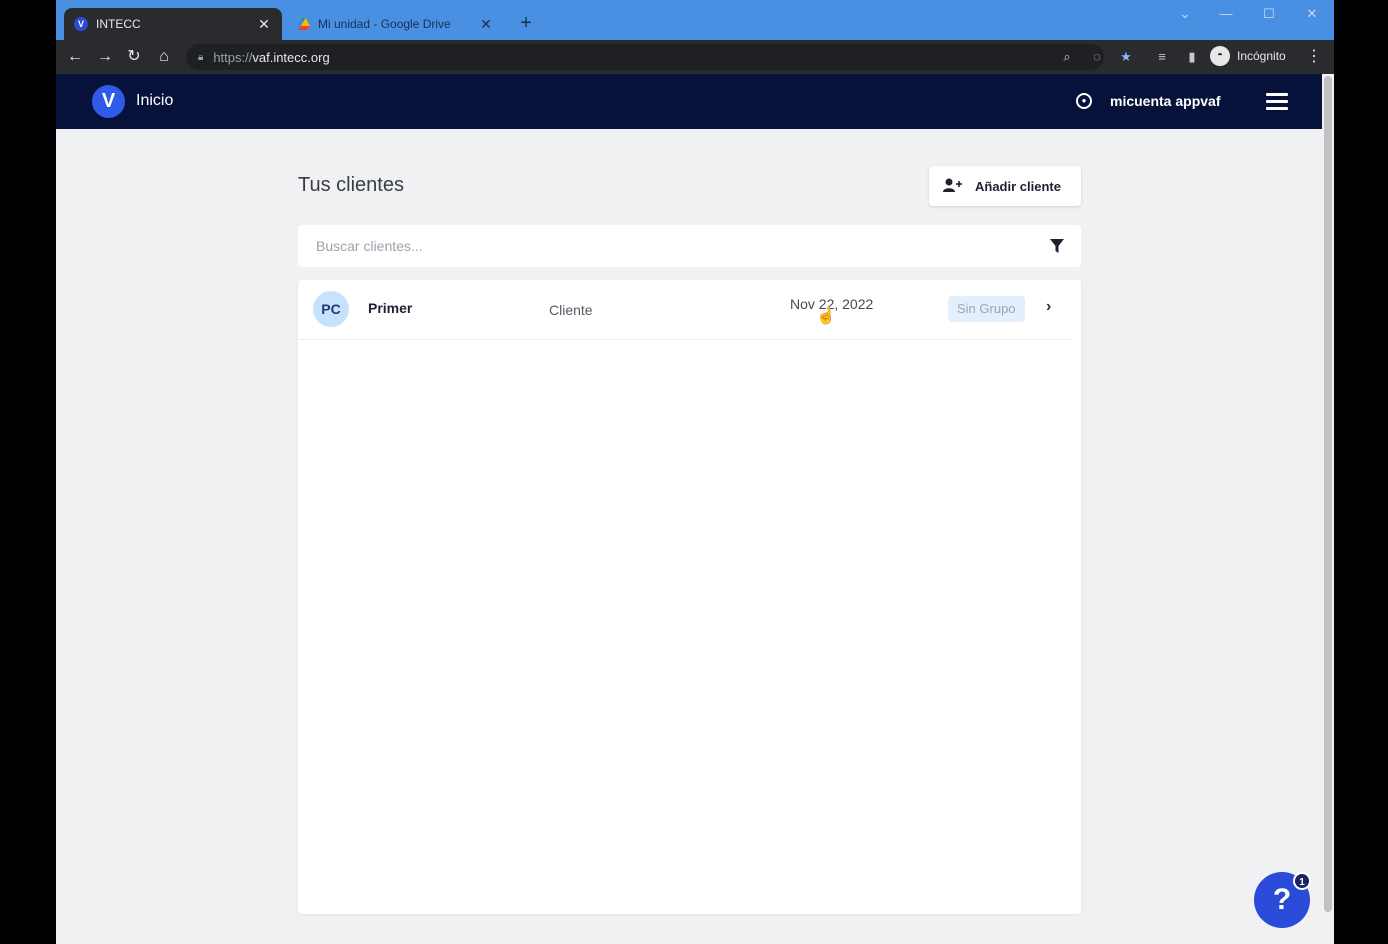 This screenshot has width=1388, height=944. Describe the element at coordinates (1048, 307) in the screenshot. I see `chevron-right-icon: ›` at that location.